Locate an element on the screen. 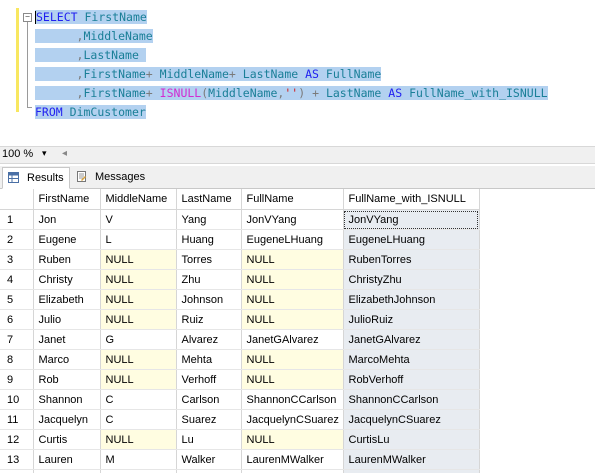  row-number-cell: 14 is located at coordinates (17, 471).